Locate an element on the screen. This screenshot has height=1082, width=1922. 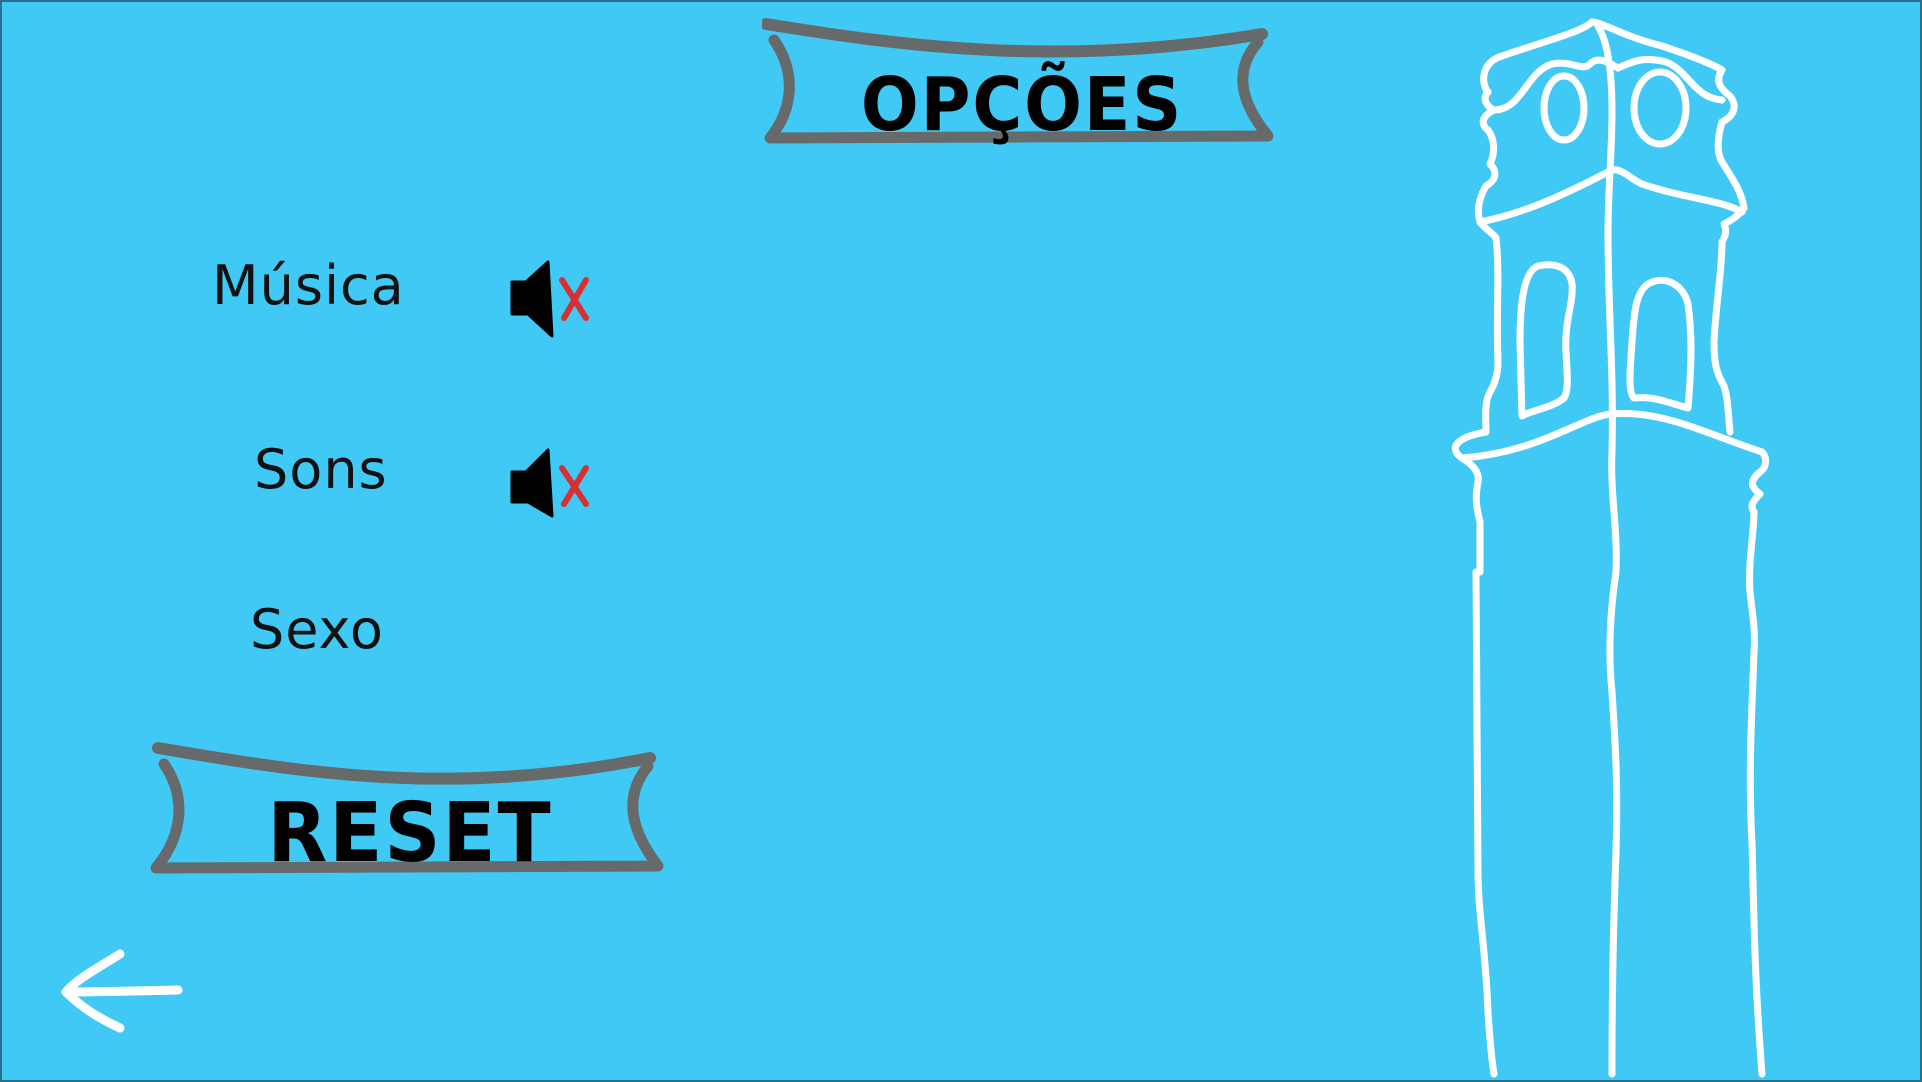
gender-label: Sexo is located at coordinates (317, 630).